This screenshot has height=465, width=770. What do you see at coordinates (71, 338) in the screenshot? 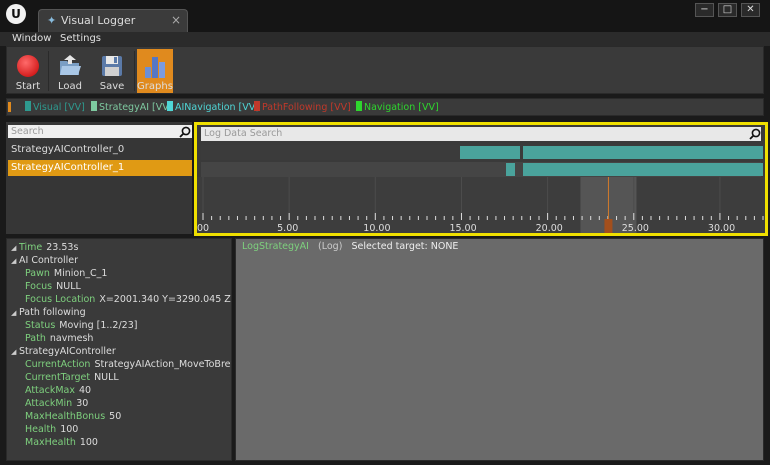
I see `detail-value: navmesh` at bounding box center [71, 338].